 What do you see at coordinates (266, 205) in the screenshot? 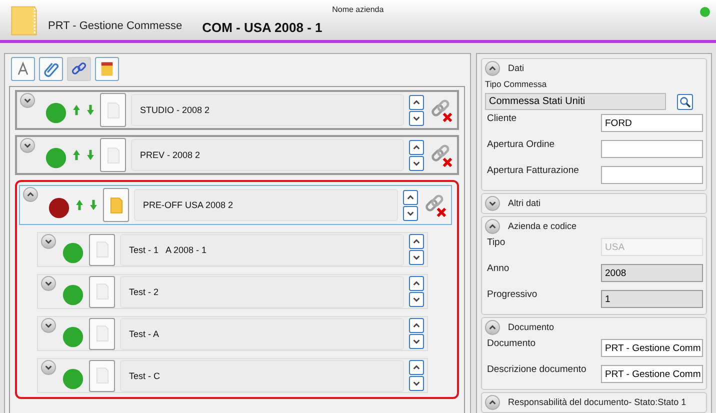
I see `task-title: PRE-OFF USA 2008 2` at bounding box center [266, 205].